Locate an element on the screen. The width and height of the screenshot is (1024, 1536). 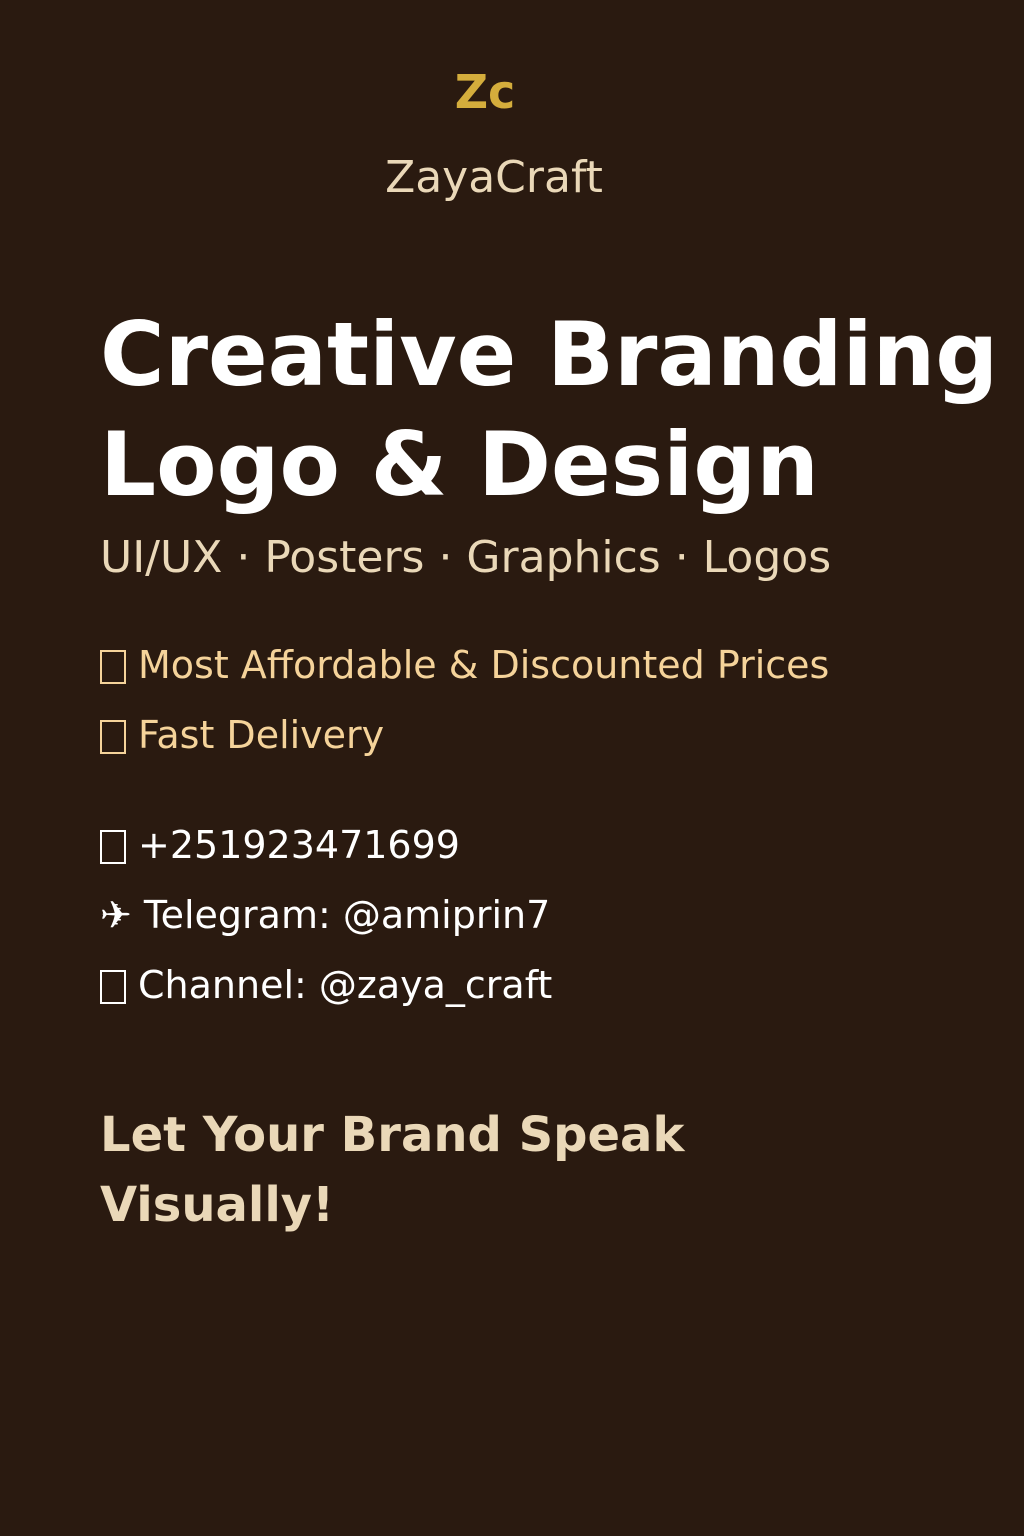
perk-affordable-prices: Most Affordable & Discounted Prices is located at coordinates (464, 665).